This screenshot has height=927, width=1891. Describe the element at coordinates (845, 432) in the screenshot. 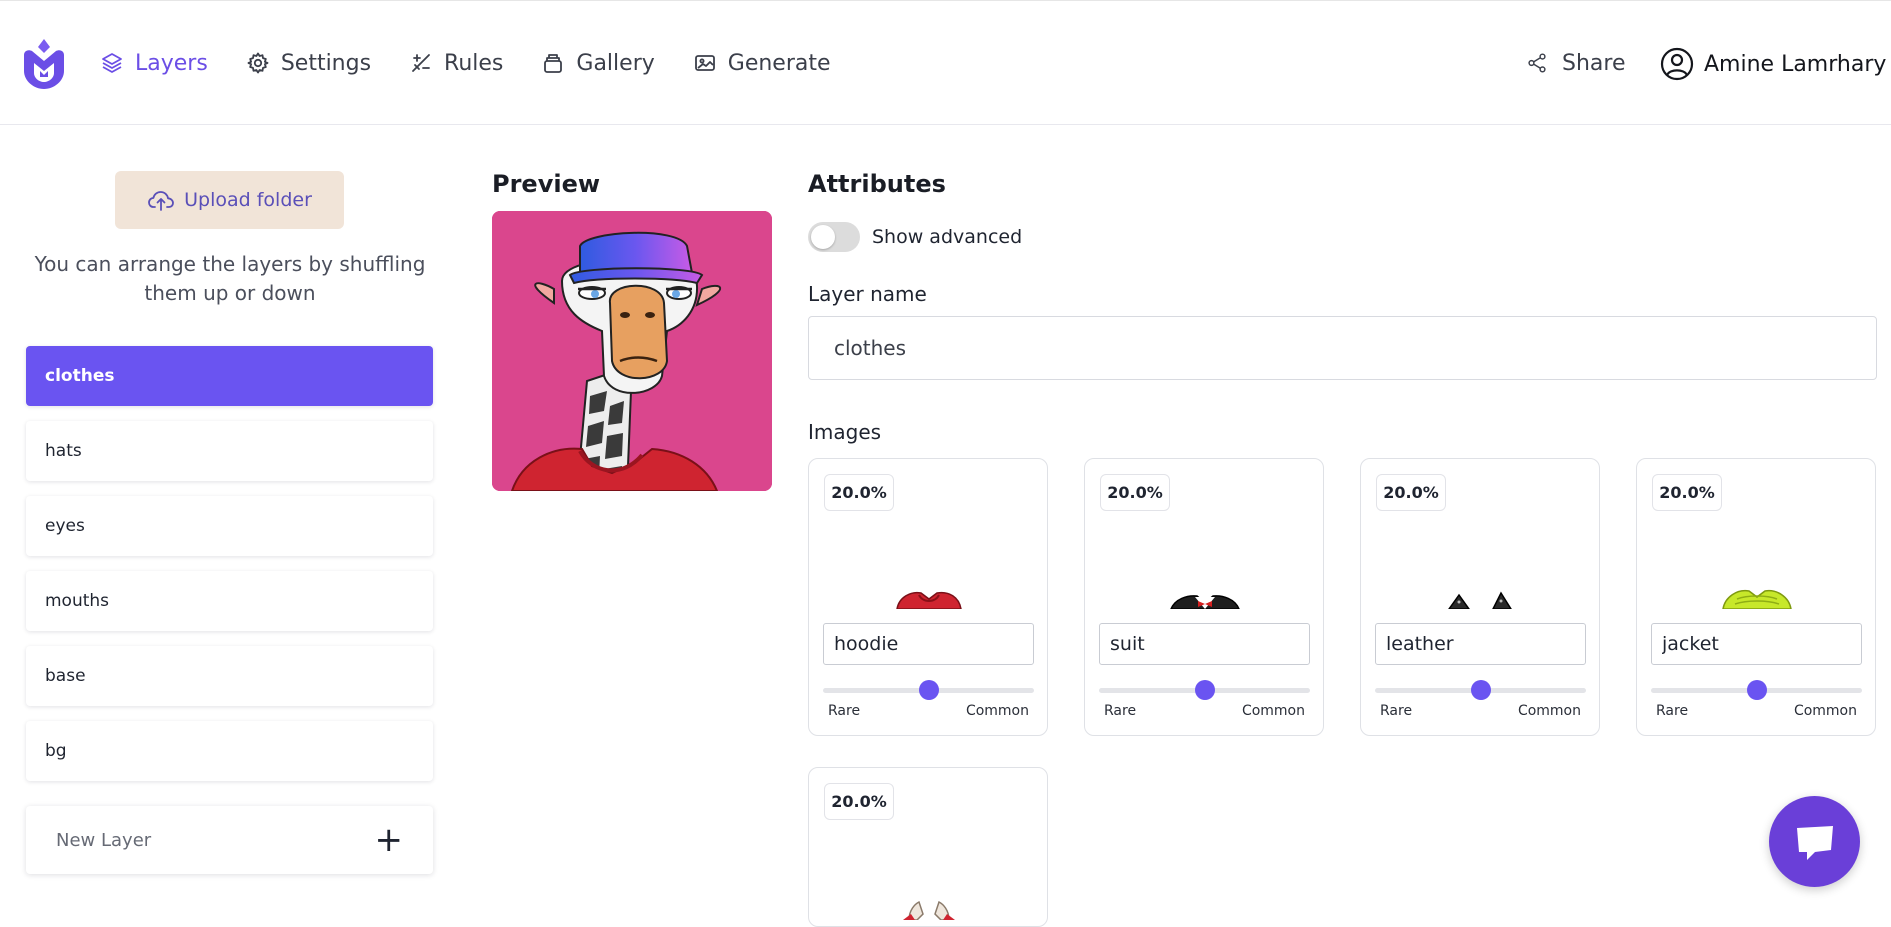

I see `images-label: Images` at that location.